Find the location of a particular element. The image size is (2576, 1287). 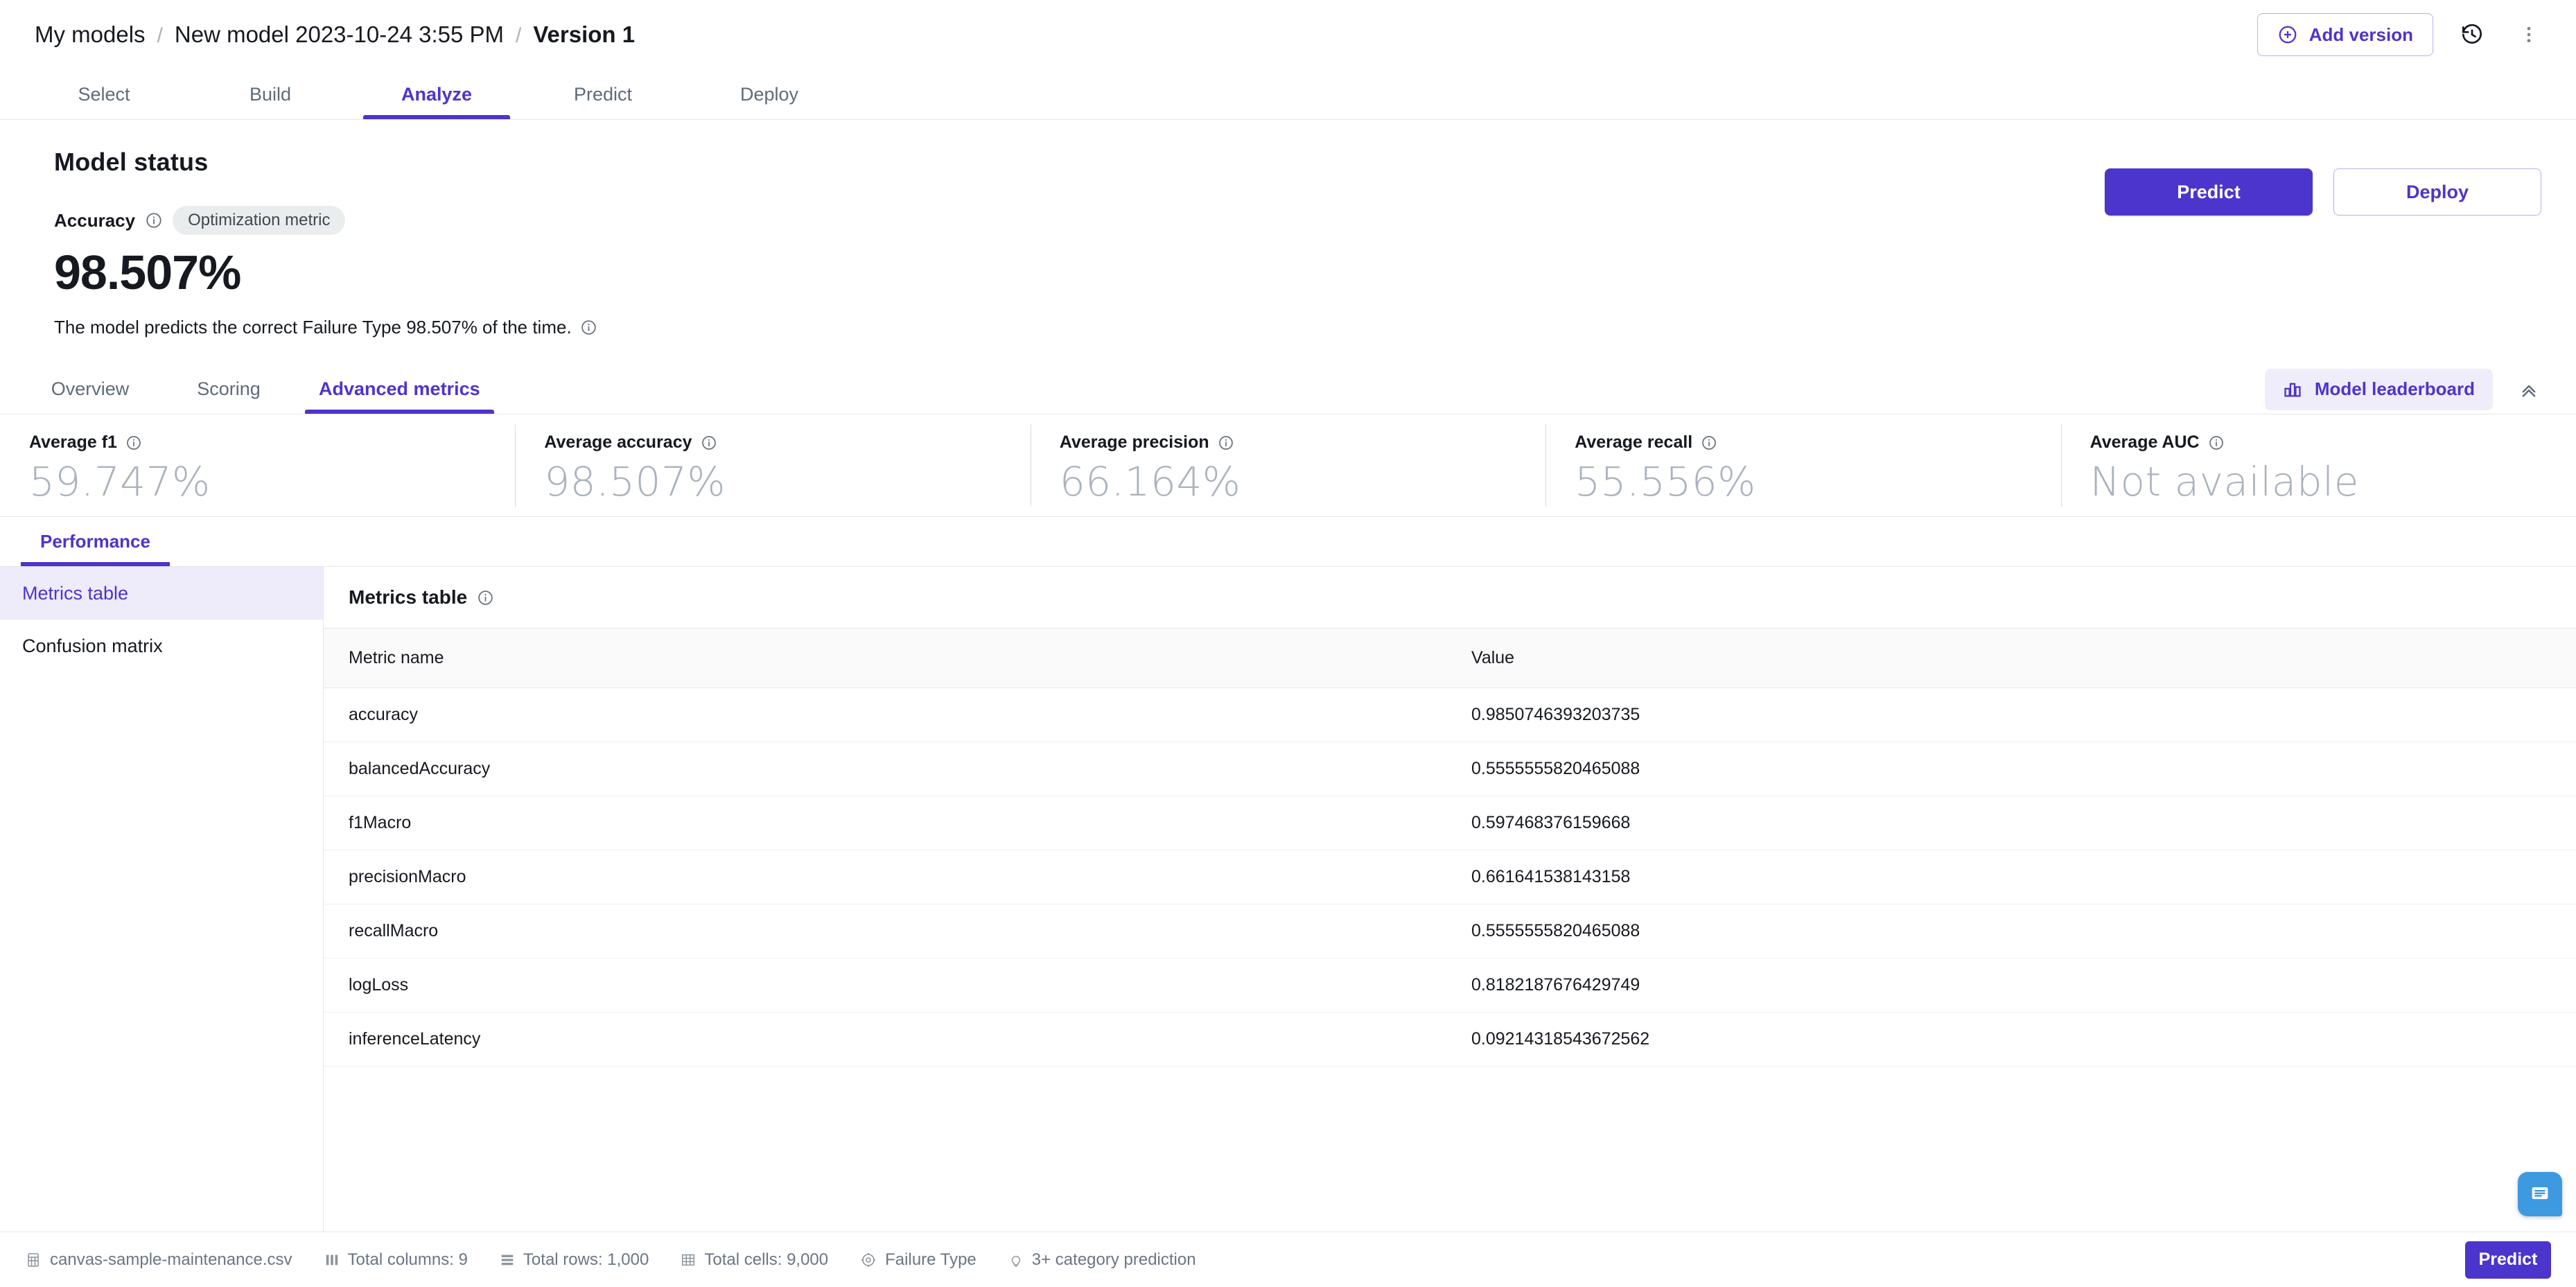

metric-card-label: Average recall is located at coordinates (1817, 442).